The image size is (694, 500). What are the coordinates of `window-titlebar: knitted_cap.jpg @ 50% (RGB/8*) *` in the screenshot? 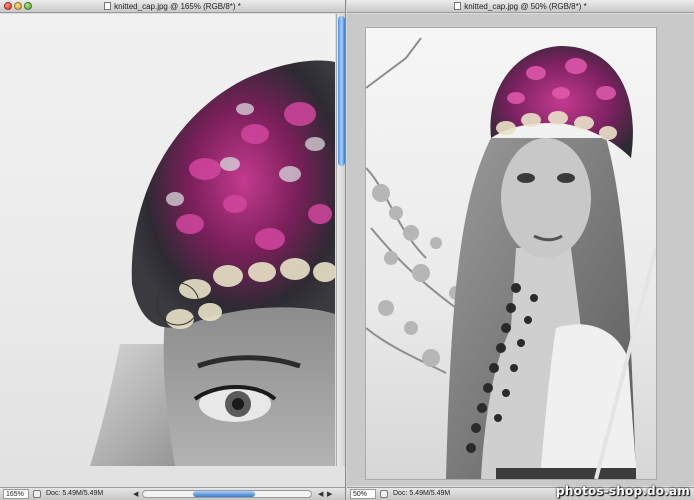 It's located at (520, 6).